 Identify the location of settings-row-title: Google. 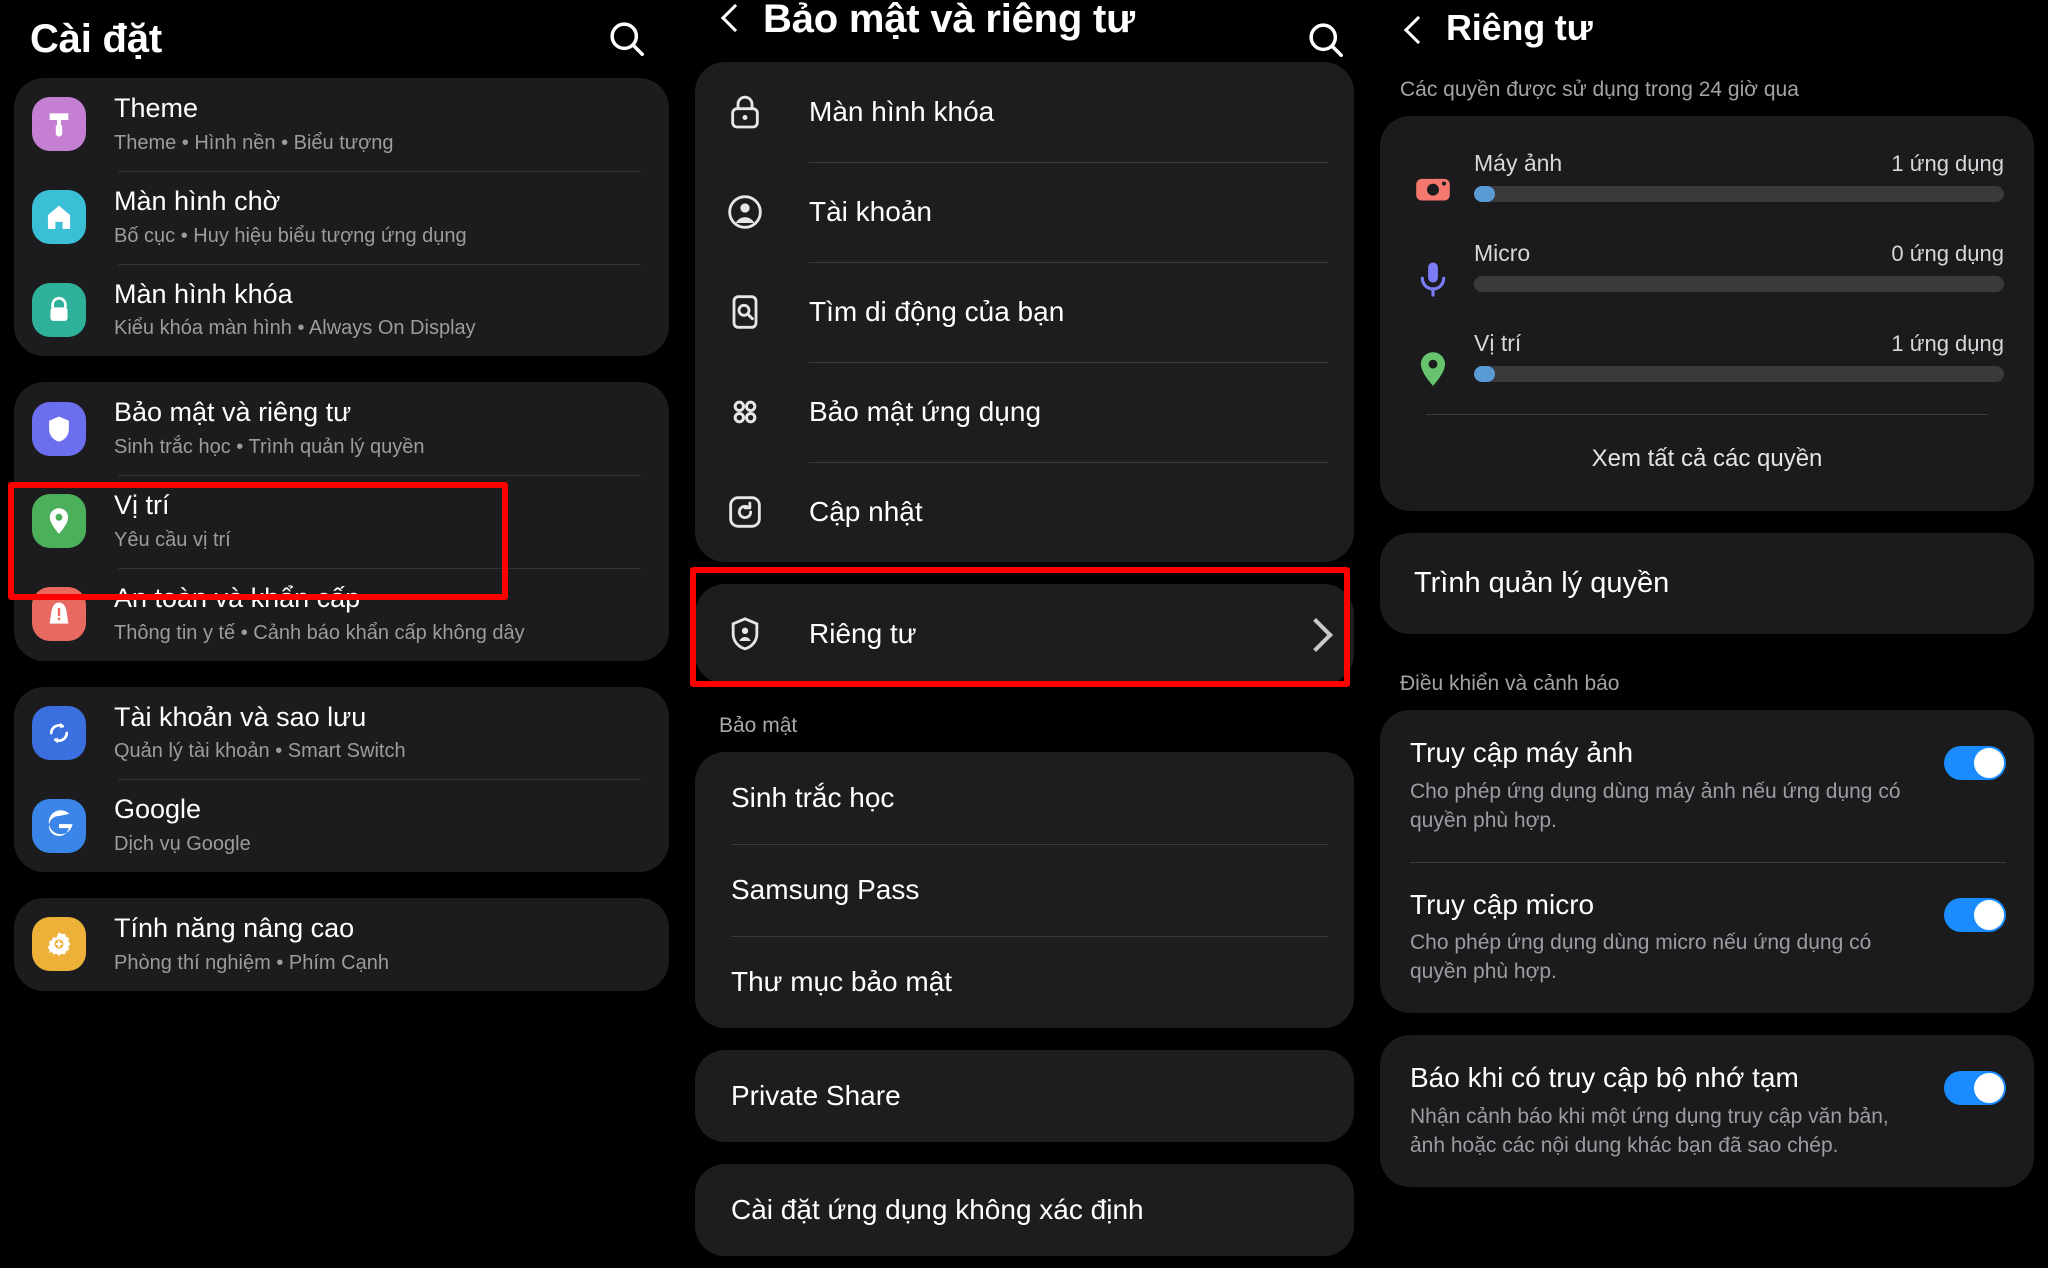
(158, 809).